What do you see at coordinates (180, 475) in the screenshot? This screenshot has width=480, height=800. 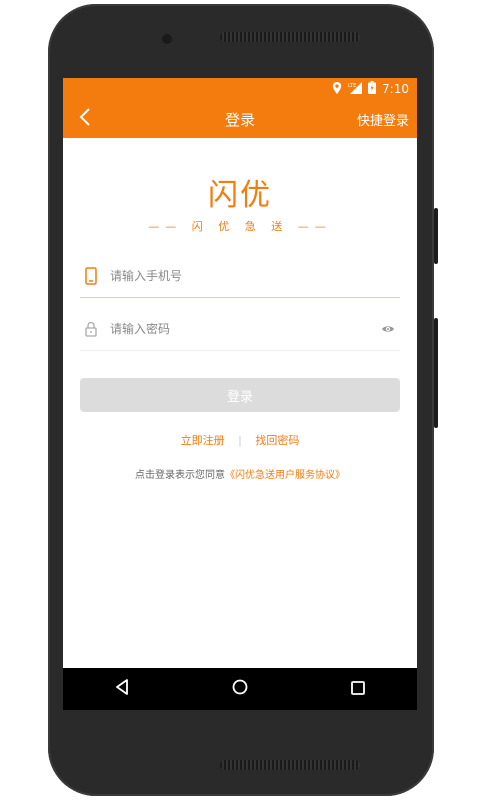 I see `agreement-prefix: 点击登录表示您同意` at bounding box center [180, 475].